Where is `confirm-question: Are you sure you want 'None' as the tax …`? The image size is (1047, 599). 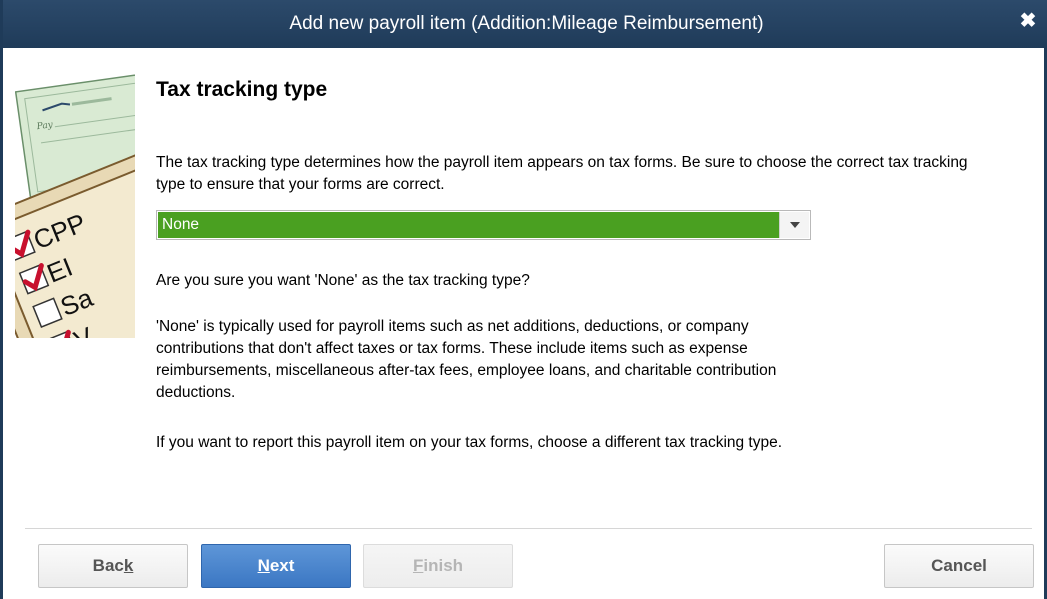 confirm-question: Are you sure you want 'None' as the tax … is located at coordinates (343, 280).